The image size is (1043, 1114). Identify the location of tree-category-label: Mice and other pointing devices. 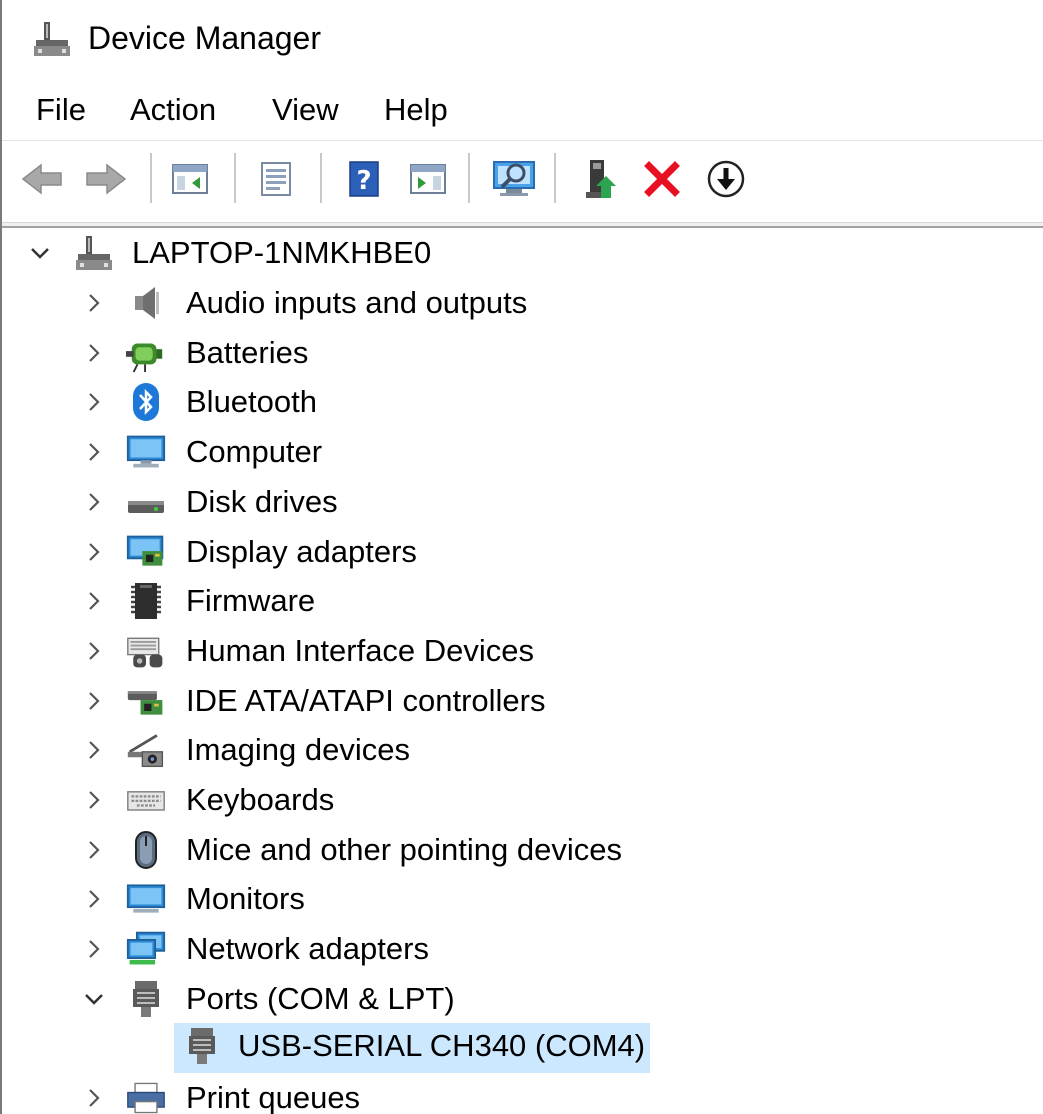
(404, 849).